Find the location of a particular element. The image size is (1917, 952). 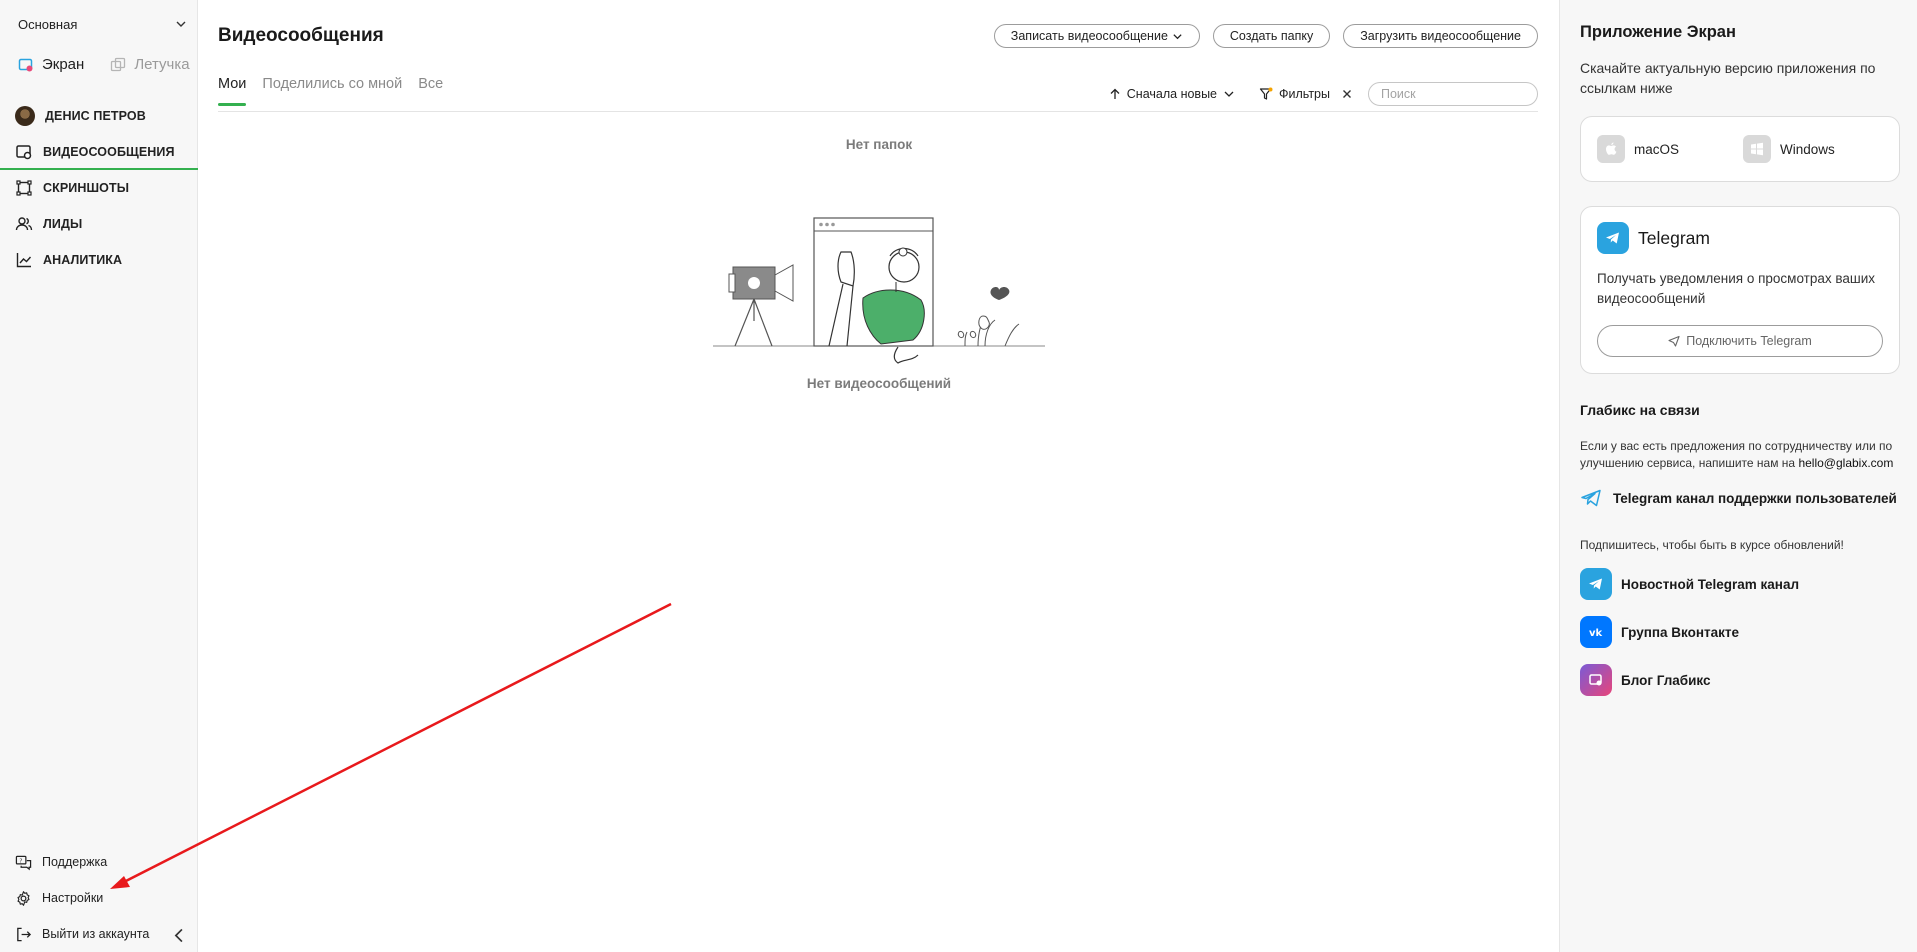

nav-item-profile: ДЕНИС ПЕТРОВ is located at coordinates (99, 116).